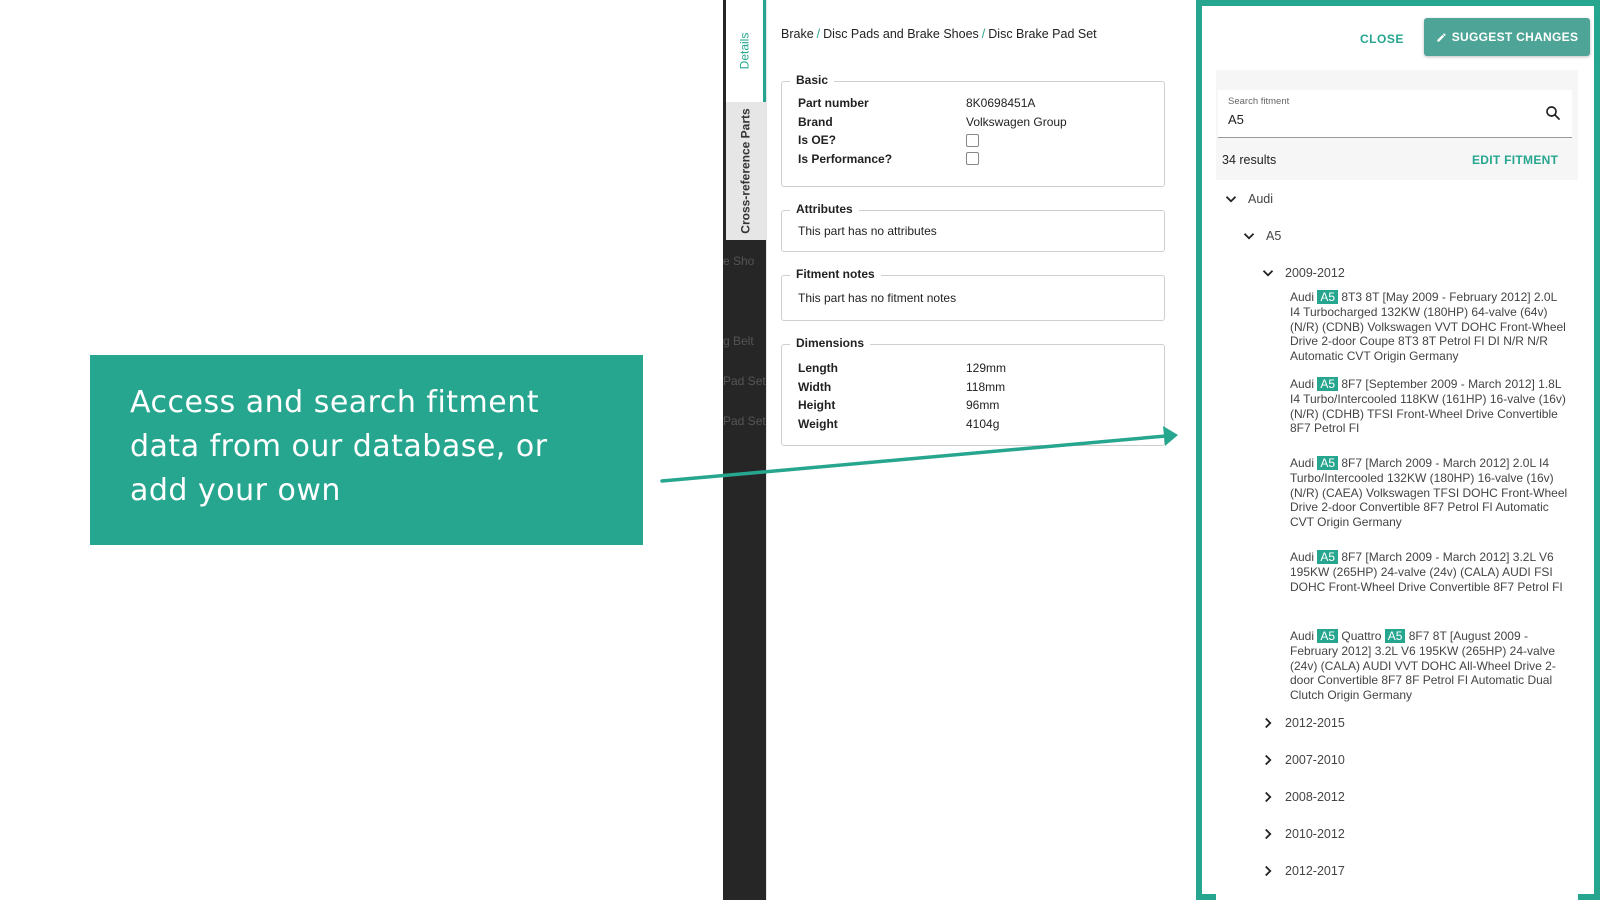 Image resolution: width=1600 pixels, height=900 pixels. Describe the element at coordinates (1315, 273) in the screenshot. I see `tree-node-year-label: 2009-2012` at that location.